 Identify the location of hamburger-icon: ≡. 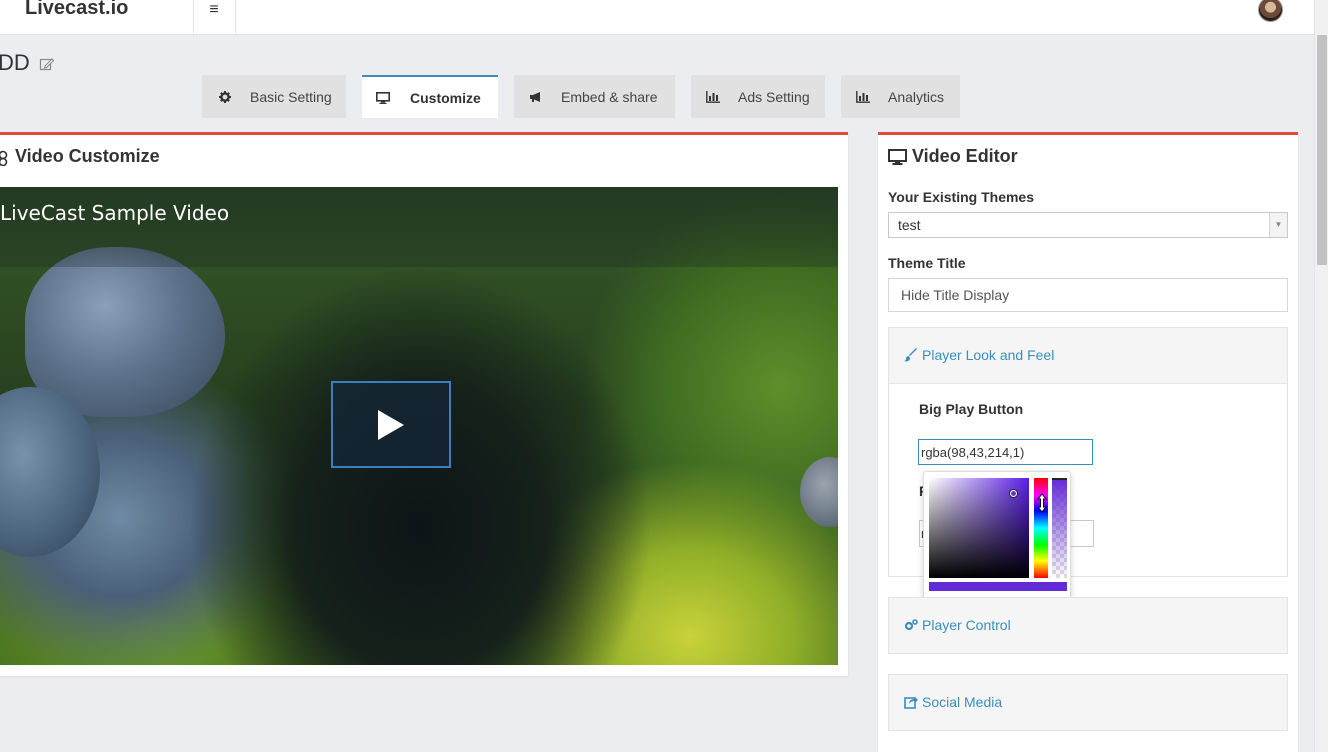
(214, 9).